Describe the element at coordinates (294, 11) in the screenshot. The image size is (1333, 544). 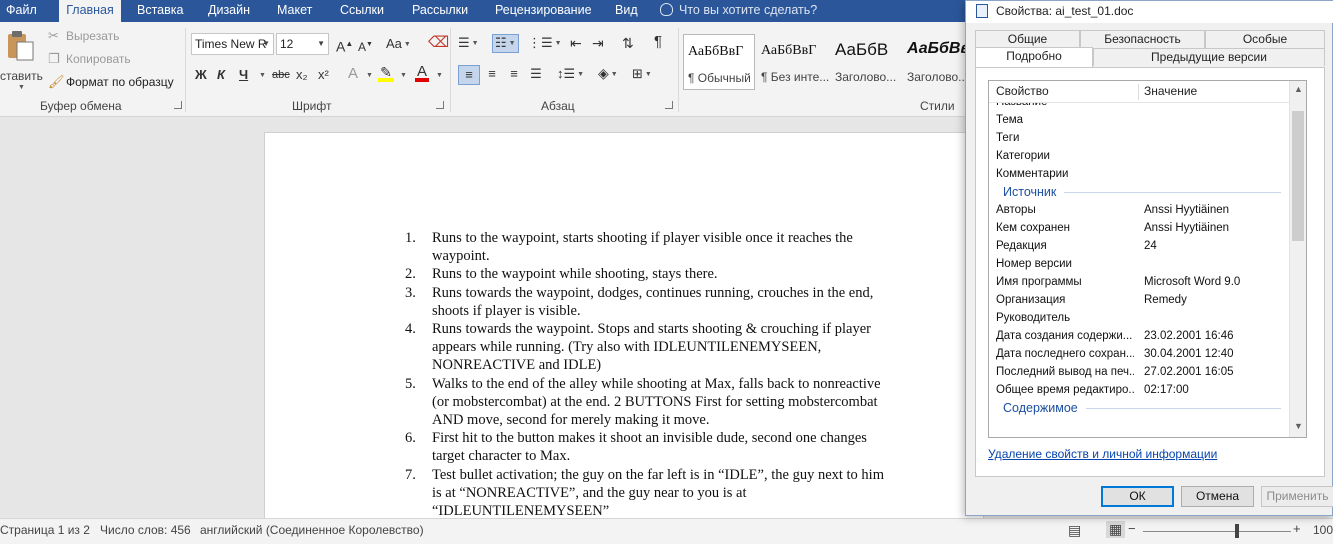
I see `tab-layout: Макет` at that location.